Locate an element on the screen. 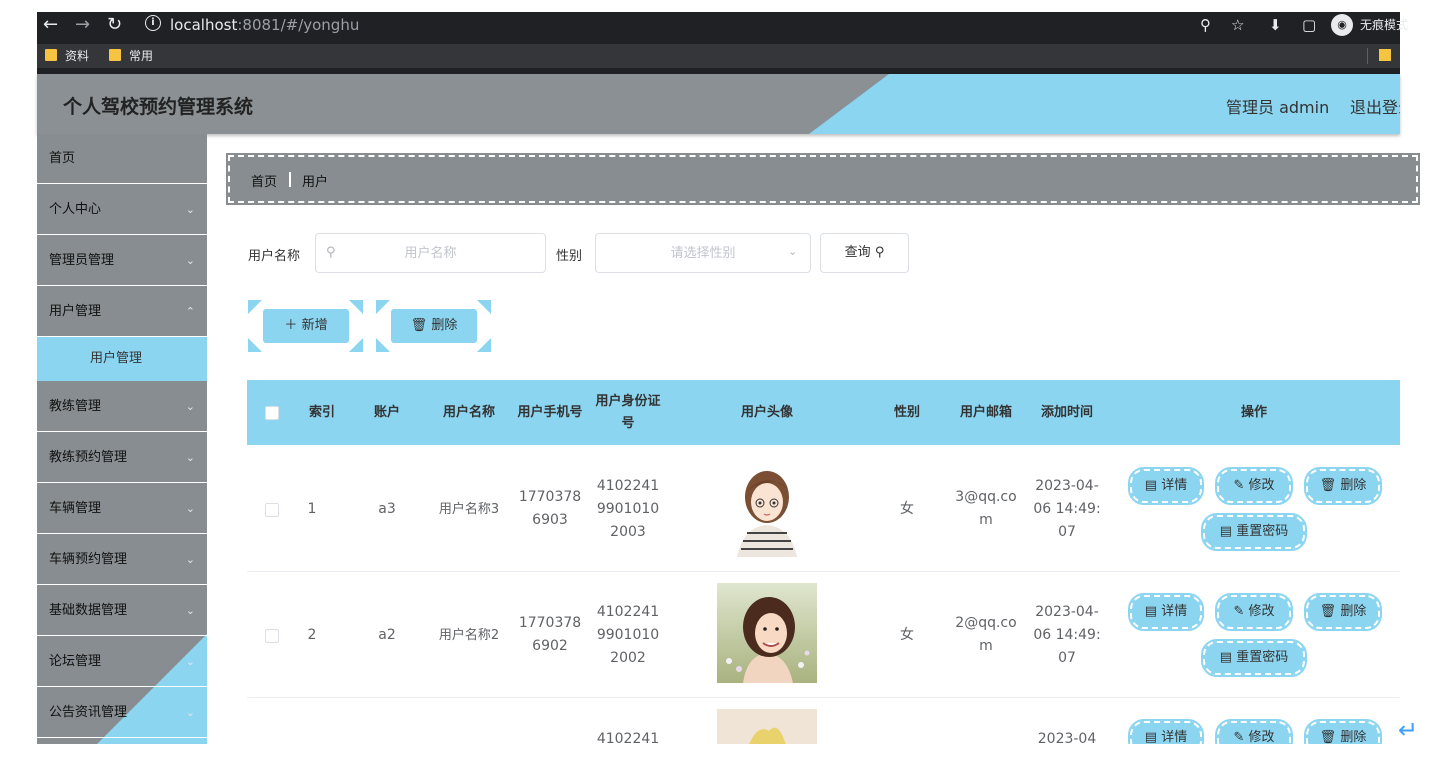  sidebar-item-announcements: 公告资讯管理 ⌄ is located at coordinates (122, 713).